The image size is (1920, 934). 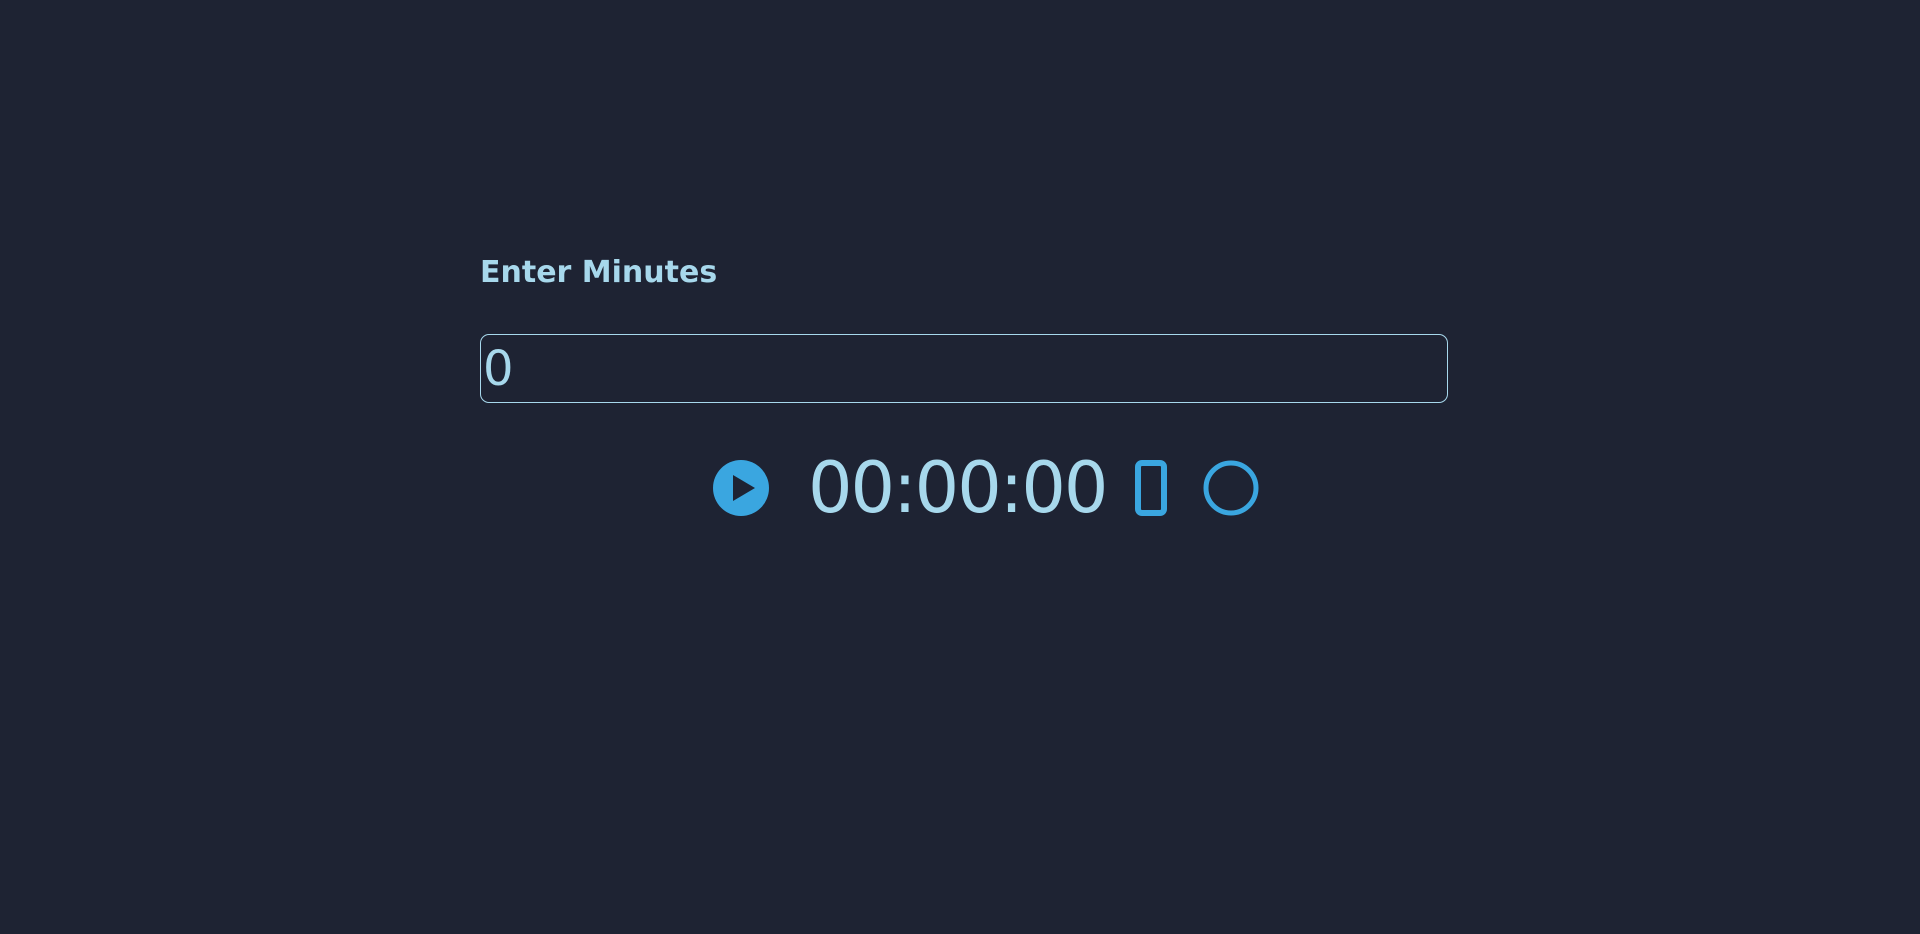 I want to click on minutes-input, so click(x=964, y=368).